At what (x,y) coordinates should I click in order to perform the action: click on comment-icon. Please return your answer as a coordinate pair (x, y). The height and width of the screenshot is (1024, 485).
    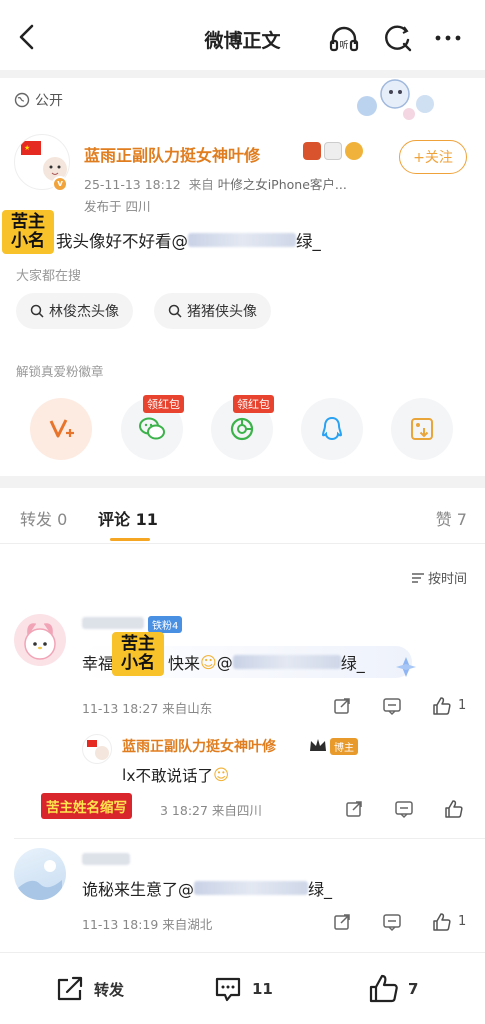
    Looking at the image, I should click on (228, 989).